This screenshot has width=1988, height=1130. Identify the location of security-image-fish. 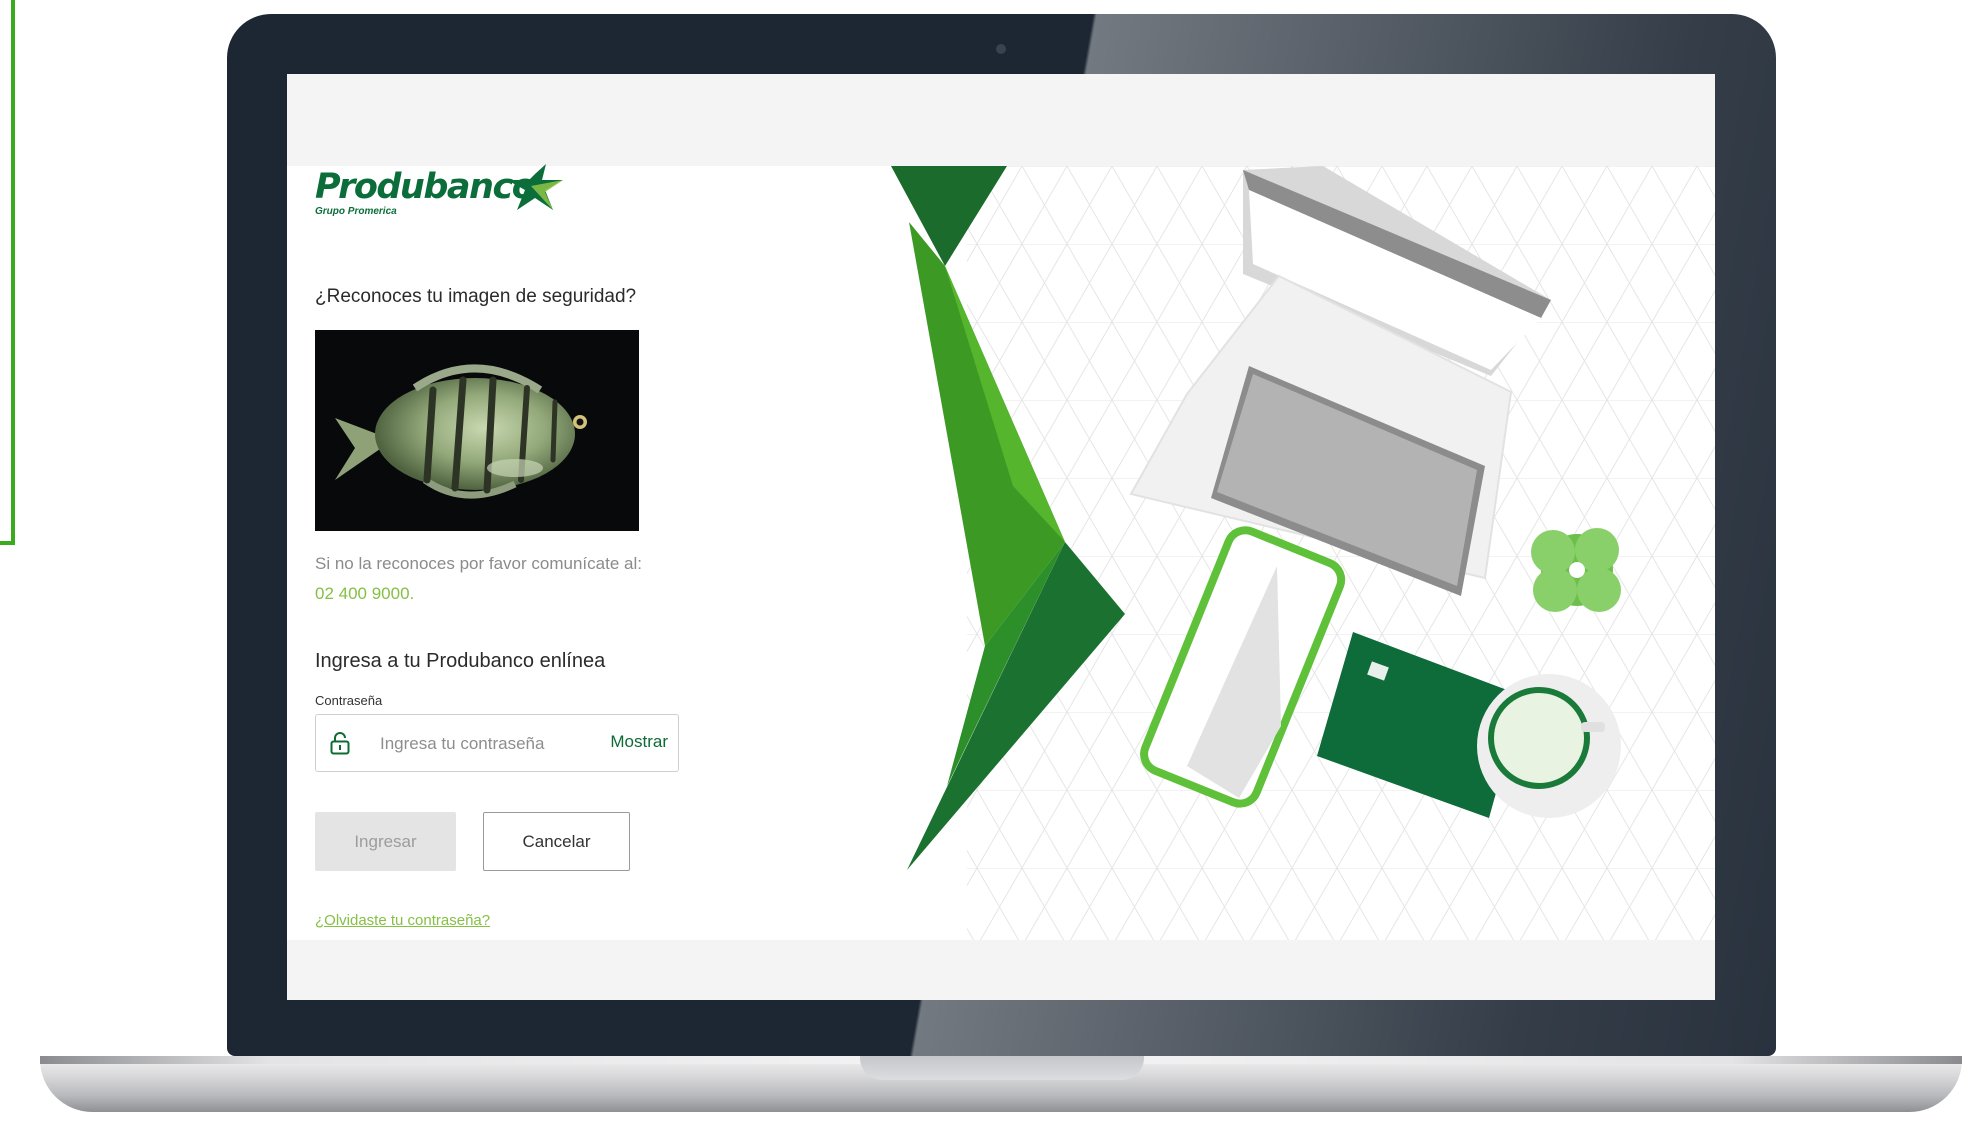
(477, 430).